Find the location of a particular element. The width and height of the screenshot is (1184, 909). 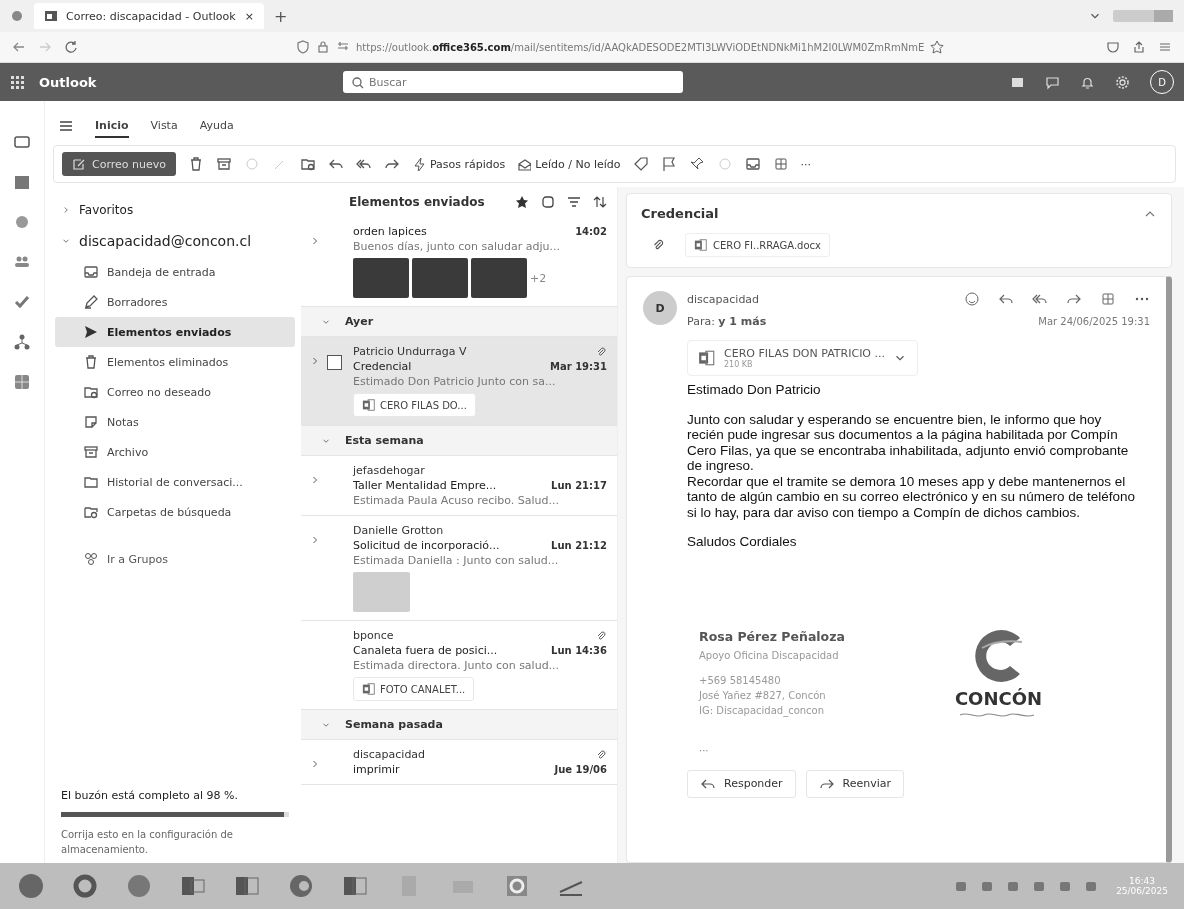

org-chart-icon is located at coordinates (22, 342).